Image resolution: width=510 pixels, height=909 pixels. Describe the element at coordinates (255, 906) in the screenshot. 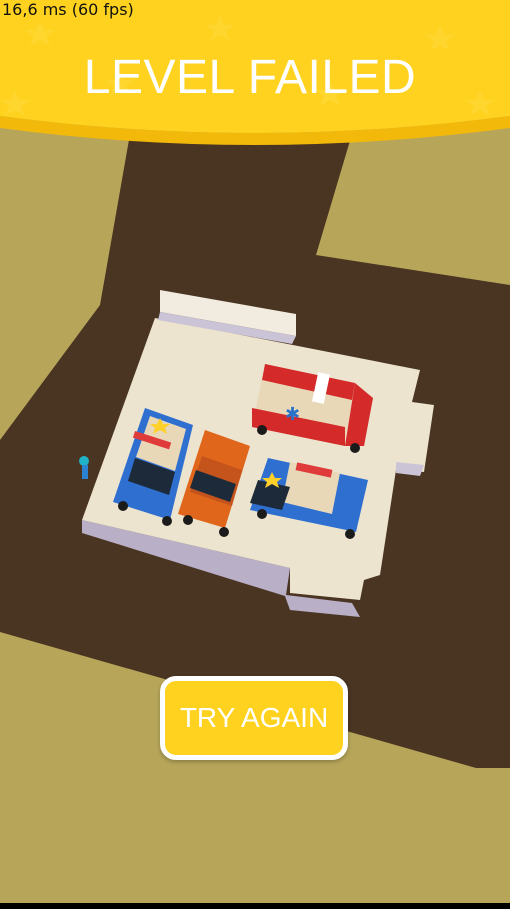

I see `bottom-edge` at that location.